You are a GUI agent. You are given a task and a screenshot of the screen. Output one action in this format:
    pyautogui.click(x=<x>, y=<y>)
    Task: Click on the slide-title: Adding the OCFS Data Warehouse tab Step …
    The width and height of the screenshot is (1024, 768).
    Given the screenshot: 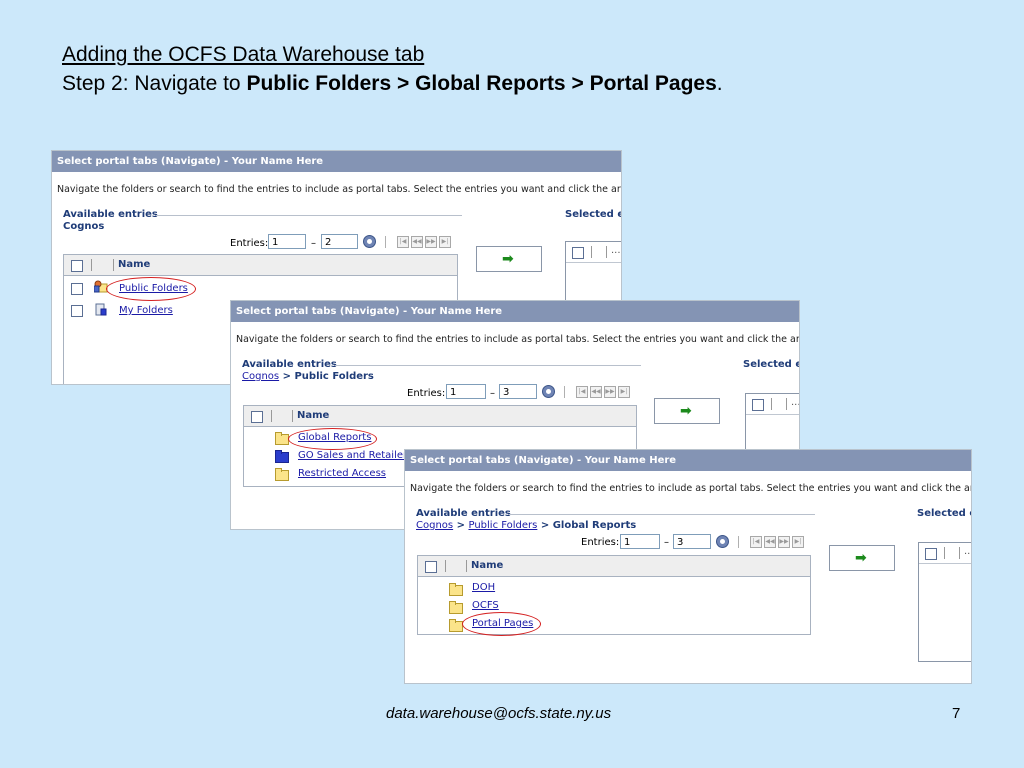 What is the action you would take?
    pyautogui.click(x=392, y=69)
    